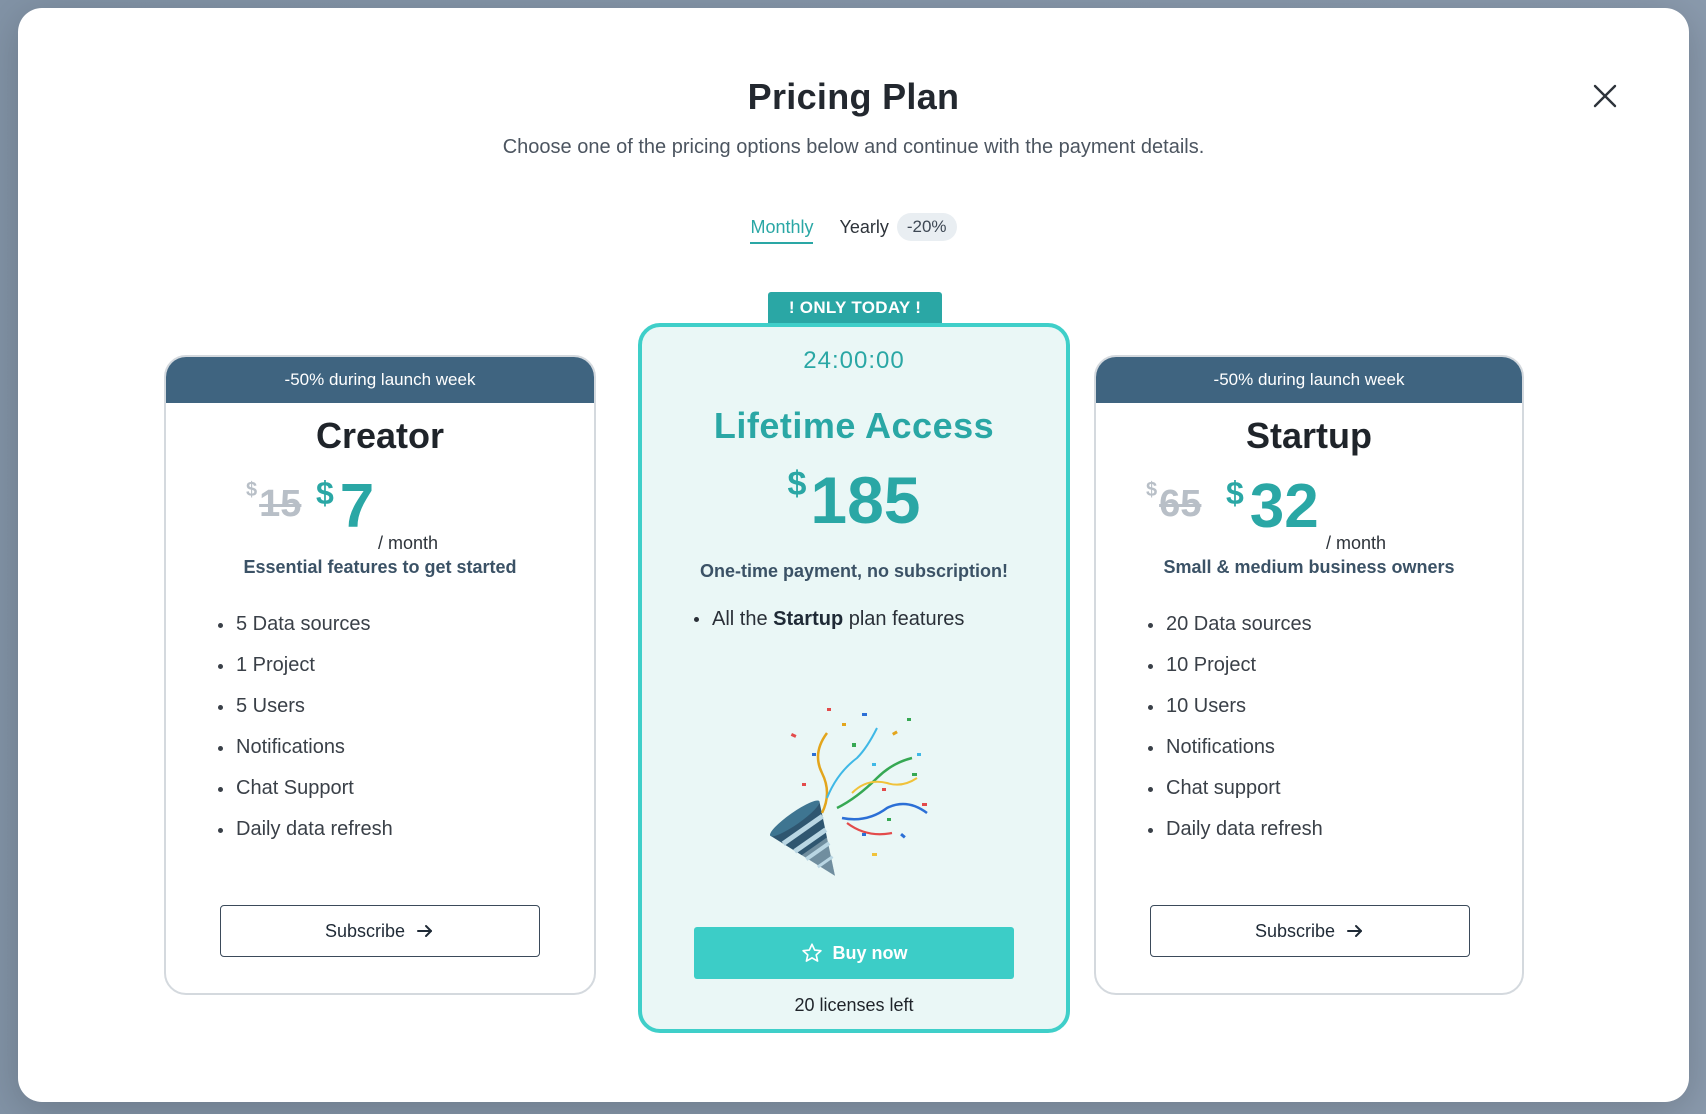  Describe the element at coordinates (782, 230) in the screenshot. I see `tab-monthly: Monthly` at that location.